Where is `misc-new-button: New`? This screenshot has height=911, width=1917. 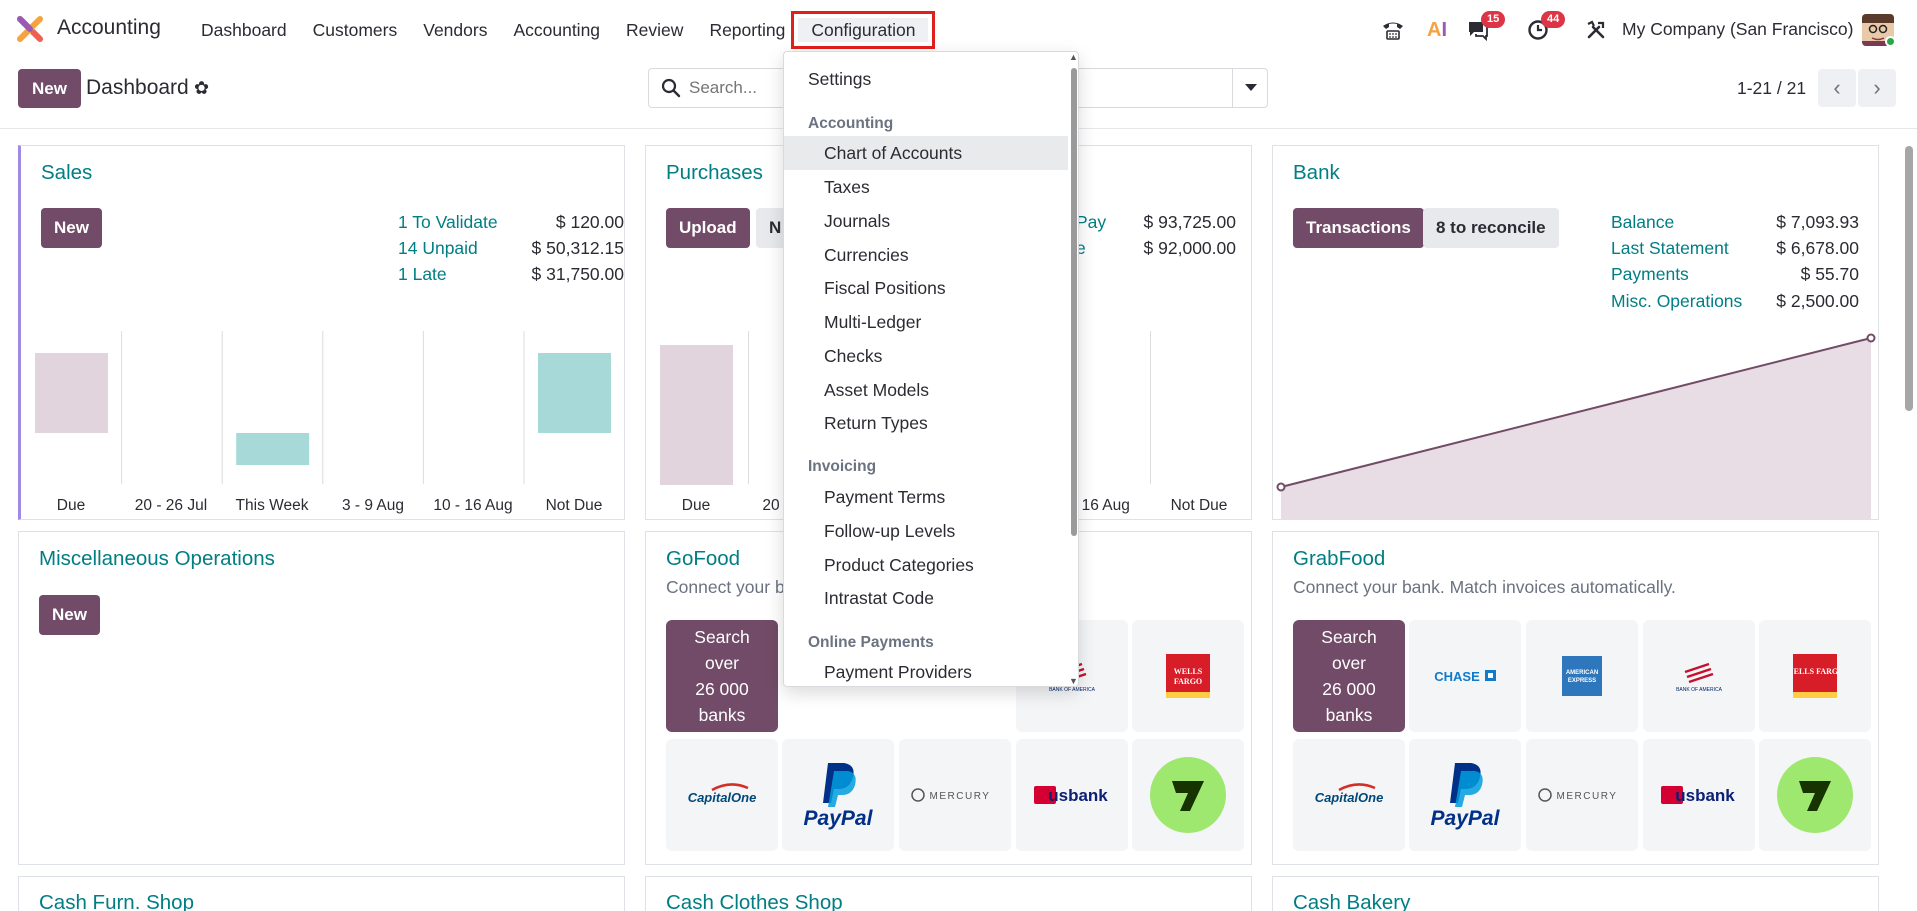 misc-new-button: New is located at coordinates (69, 615).